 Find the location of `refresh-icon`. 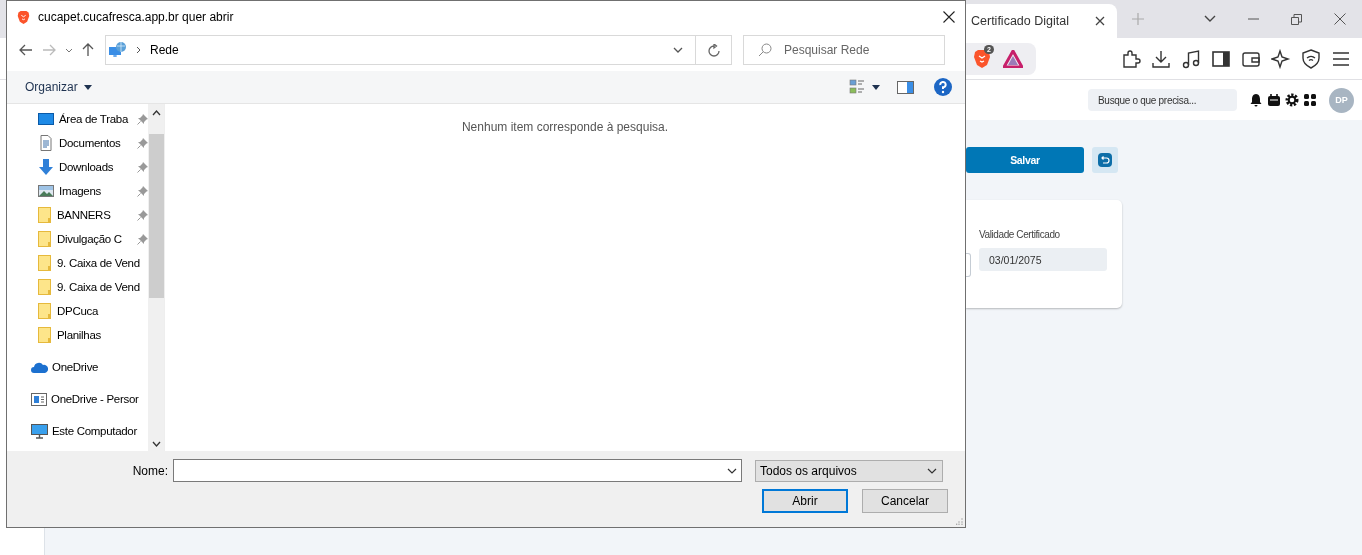

refresh-icon is located at coordinates (713, 50).